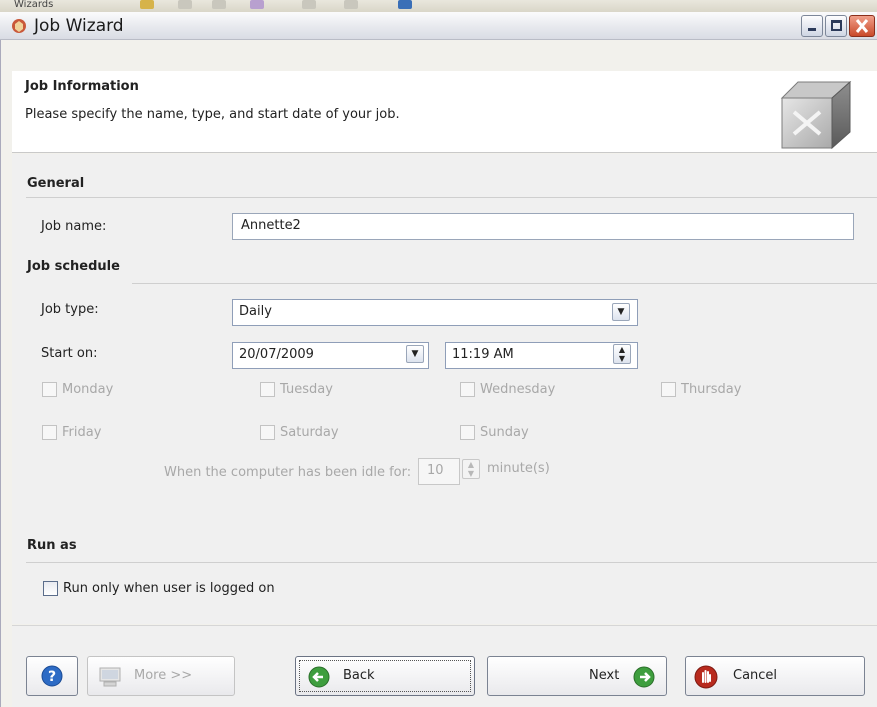 The height and width of the screenshot is (707, 877). I want to click on run-as-section-title: Run as, so click(52, 545).